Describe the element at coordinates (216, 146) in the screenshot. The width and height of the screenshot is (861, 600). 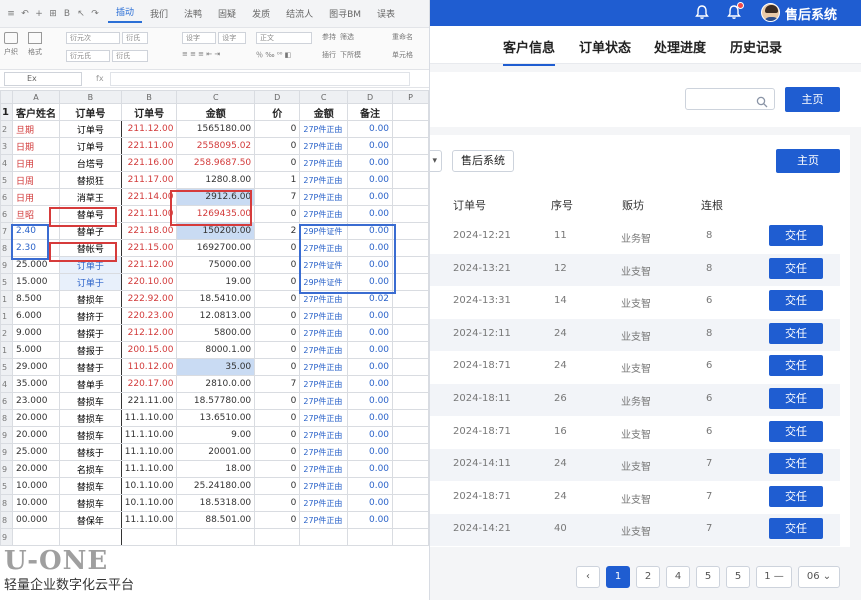
I see `amount-cell: 2558095.02` at that location.